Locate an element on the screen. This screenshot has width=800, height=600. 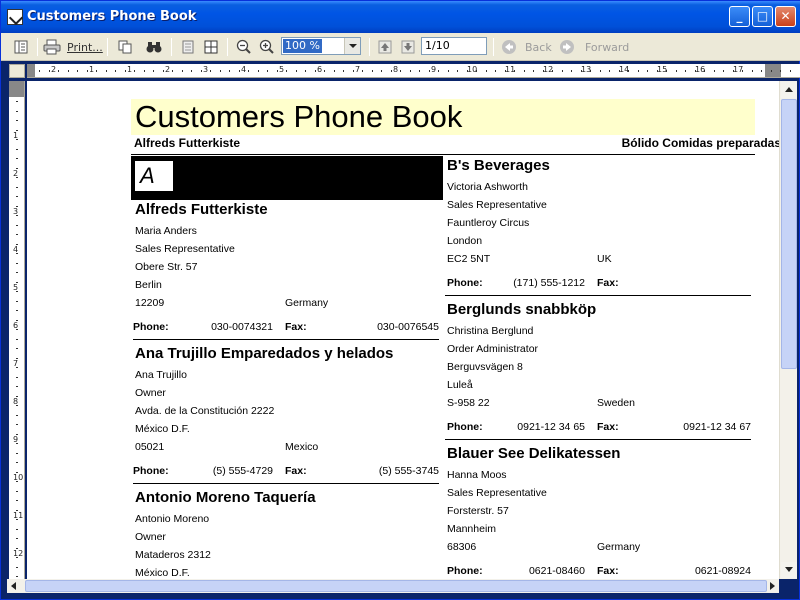
next-page-button is located at coordinates (408, 47).